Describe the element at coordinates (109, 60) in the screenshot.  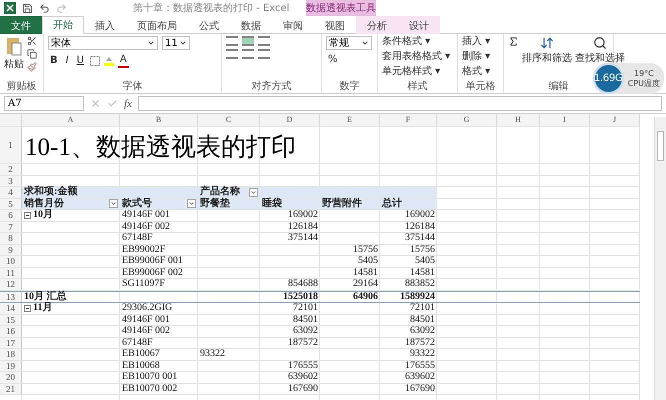
I see `fill-color-icon` at that location.